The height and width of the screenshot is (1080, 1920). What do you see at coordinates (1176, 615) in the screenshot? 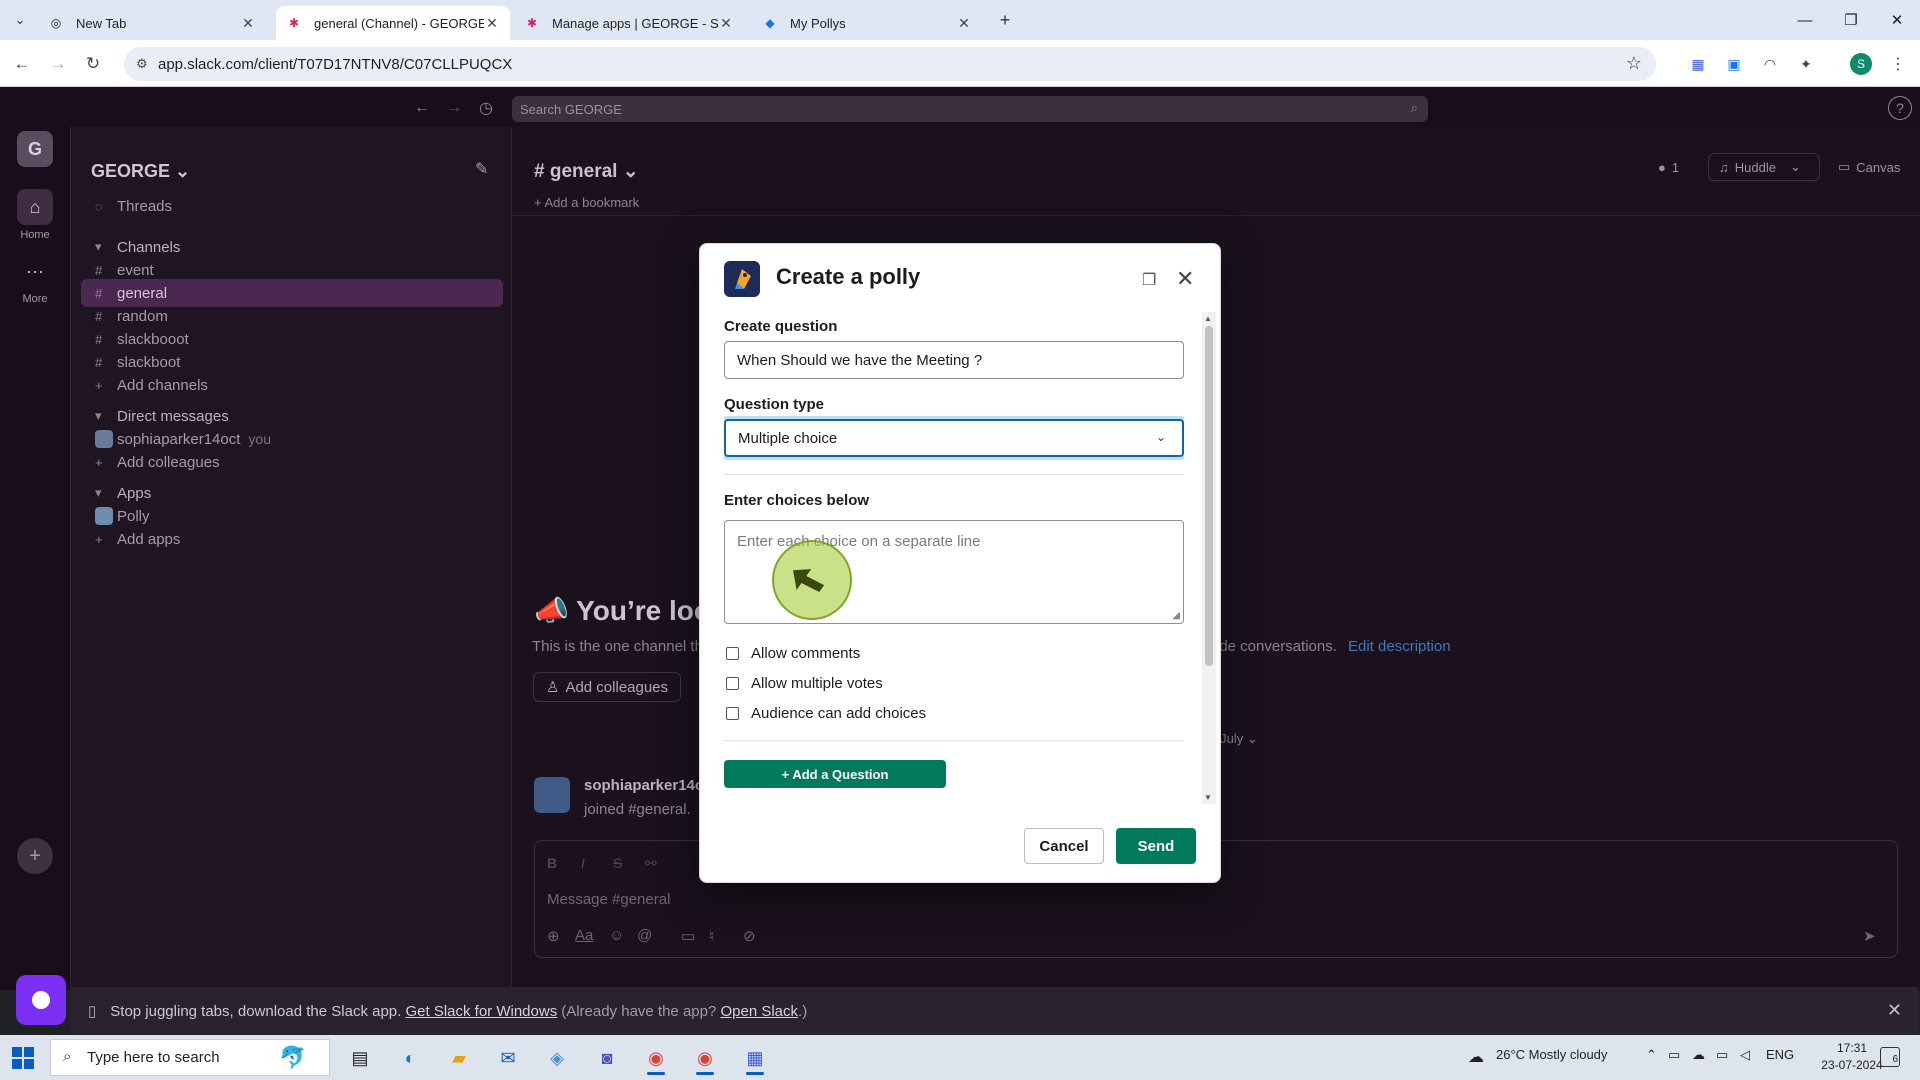
I see `resize-handle-icon: ◢` at bounding box center [1176, 615].